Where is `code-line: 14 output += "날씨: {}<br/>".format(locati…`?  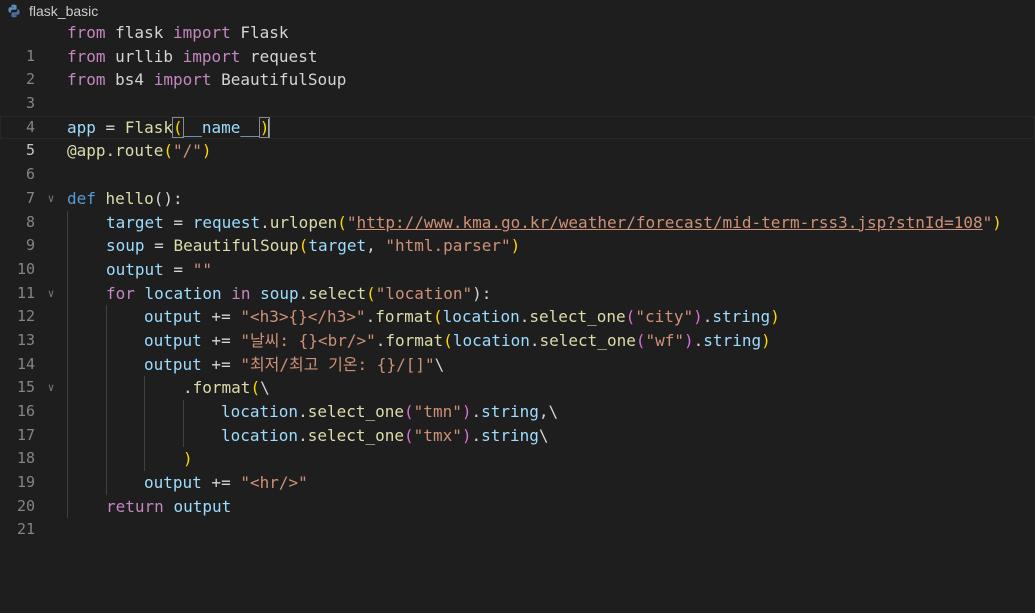 code-line: 14 output += "날씨: {}<br/>".format(locati… is located at coordinates (517, 350).